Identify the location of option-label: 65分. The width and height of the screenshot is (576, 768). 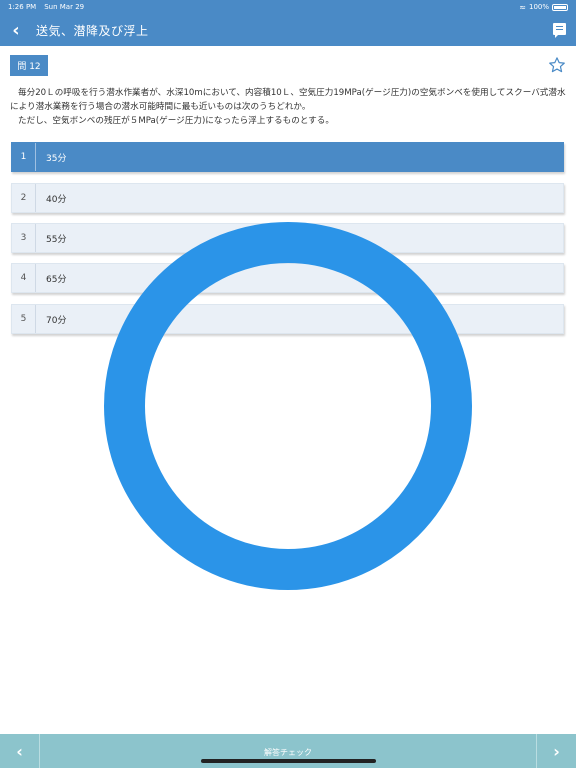
(56, 279).